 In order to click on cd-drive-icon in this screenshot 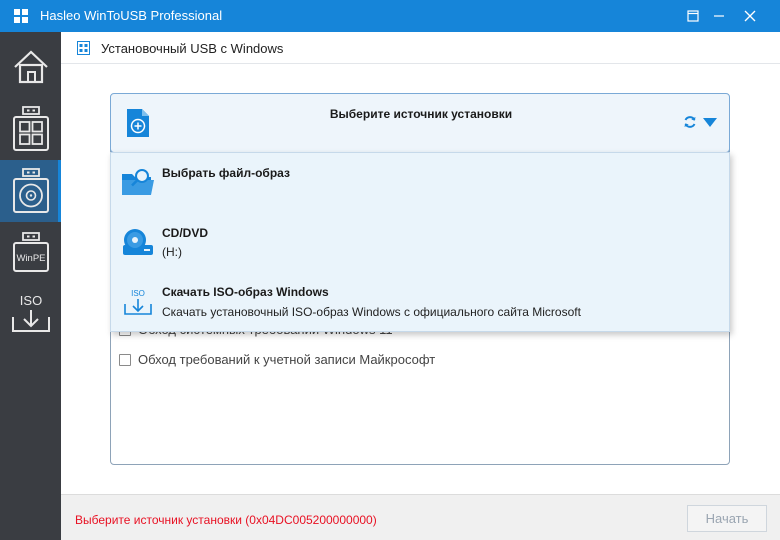, I will do `click(138, 243)`.